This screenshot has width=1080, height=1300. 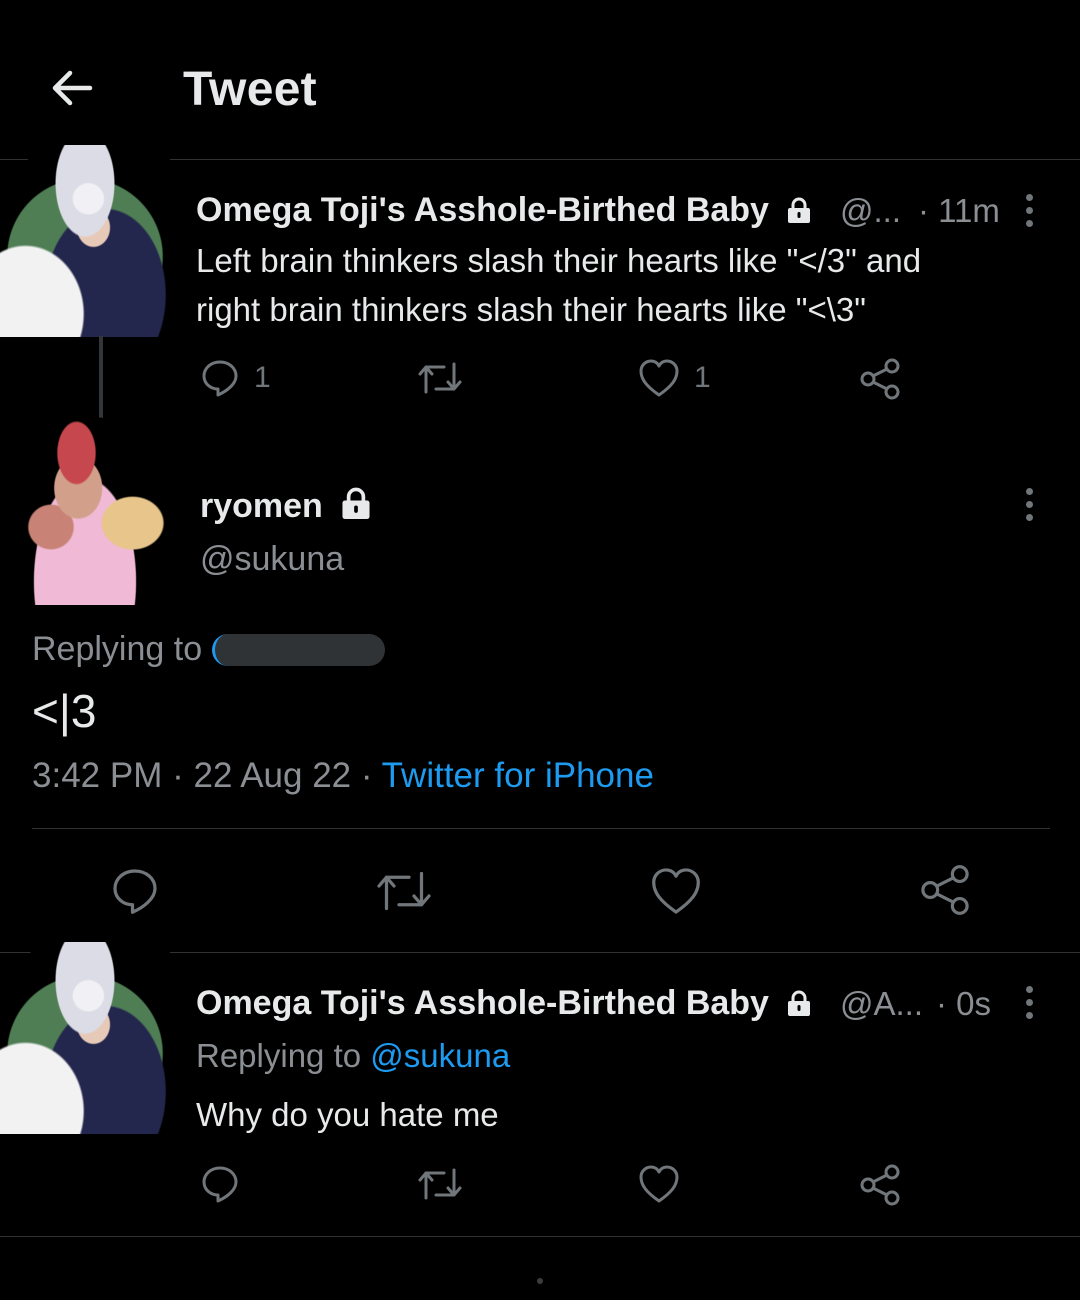 What do you see at coordinates (440, 1055) in the screenshot?
I see `replying-handle-link: @sukuna` at bounding box center [440, 1055].